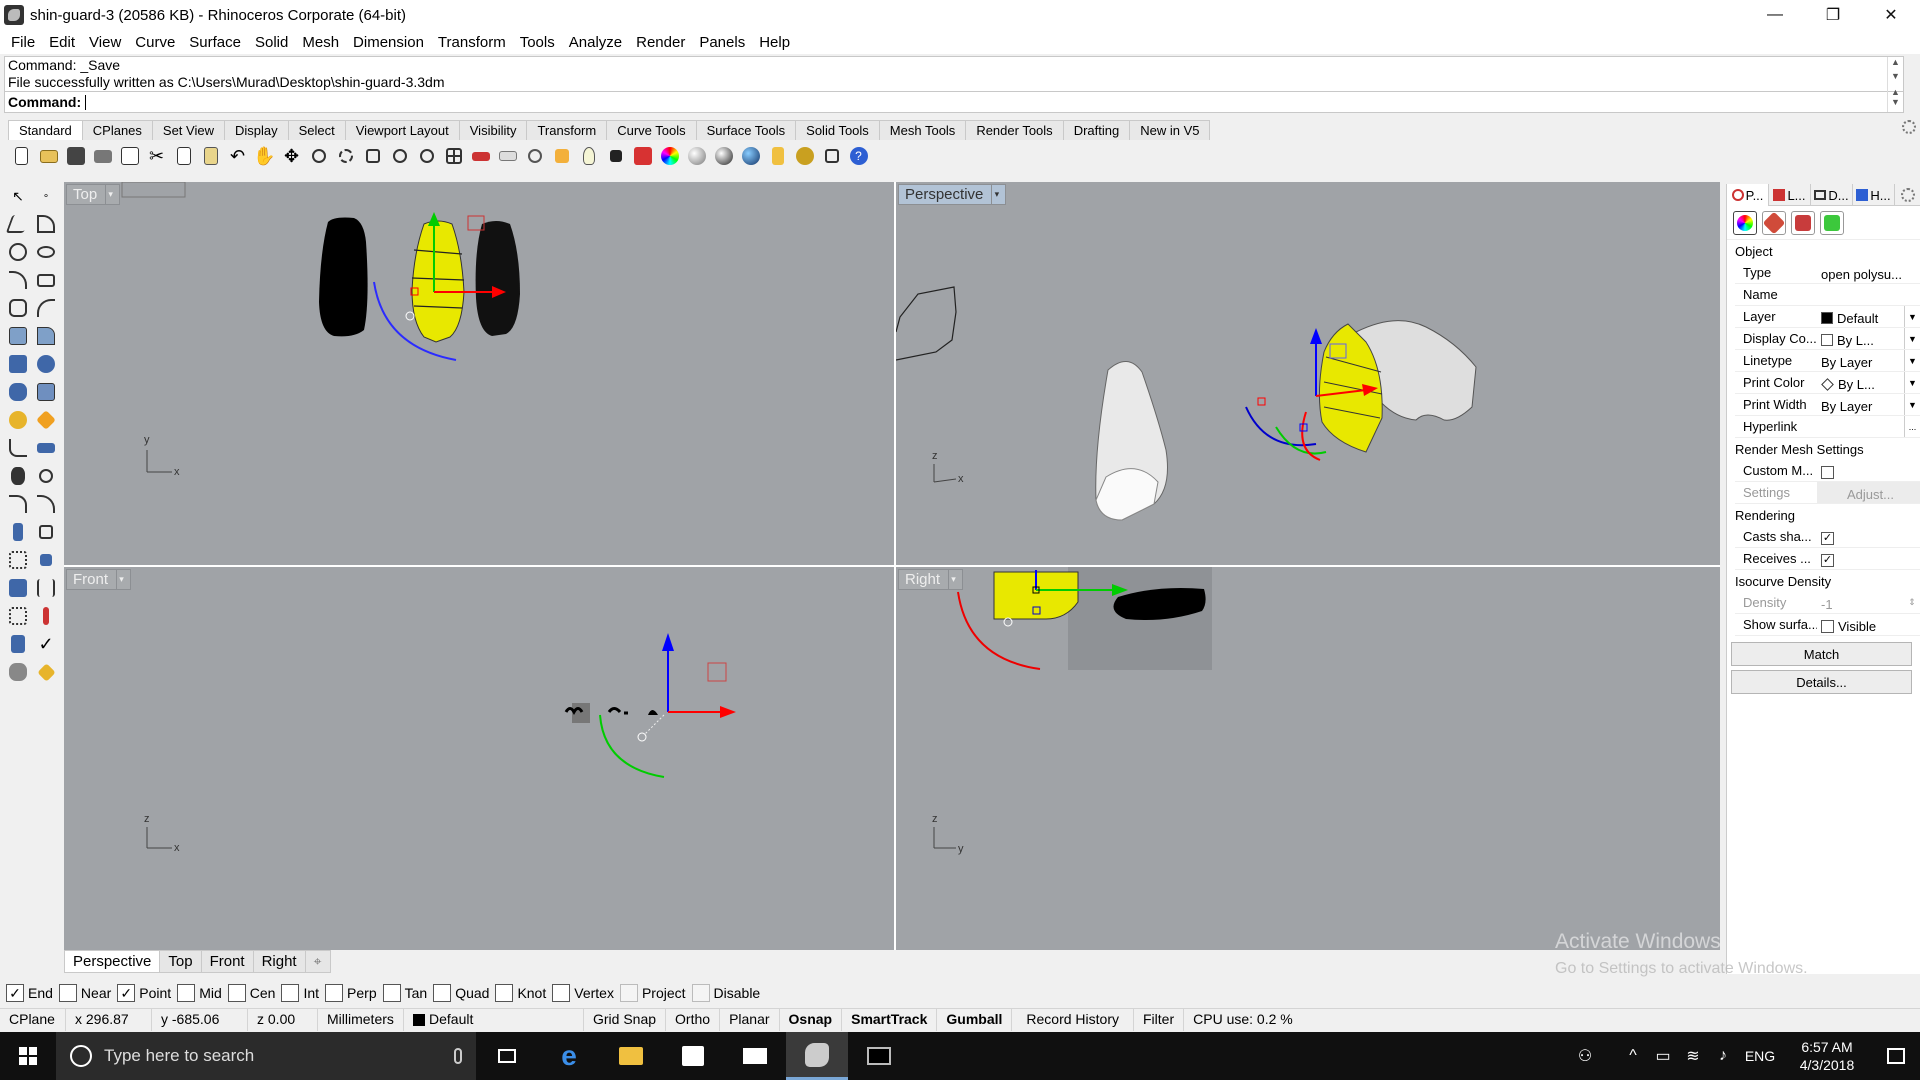 Image resolution: width=1920 pixels, height=1080 pixels. What do you see at coordinates (1833, 15) in the screenshot?
I see `maximize-button: ❐` at bounding box center [1833, 15].